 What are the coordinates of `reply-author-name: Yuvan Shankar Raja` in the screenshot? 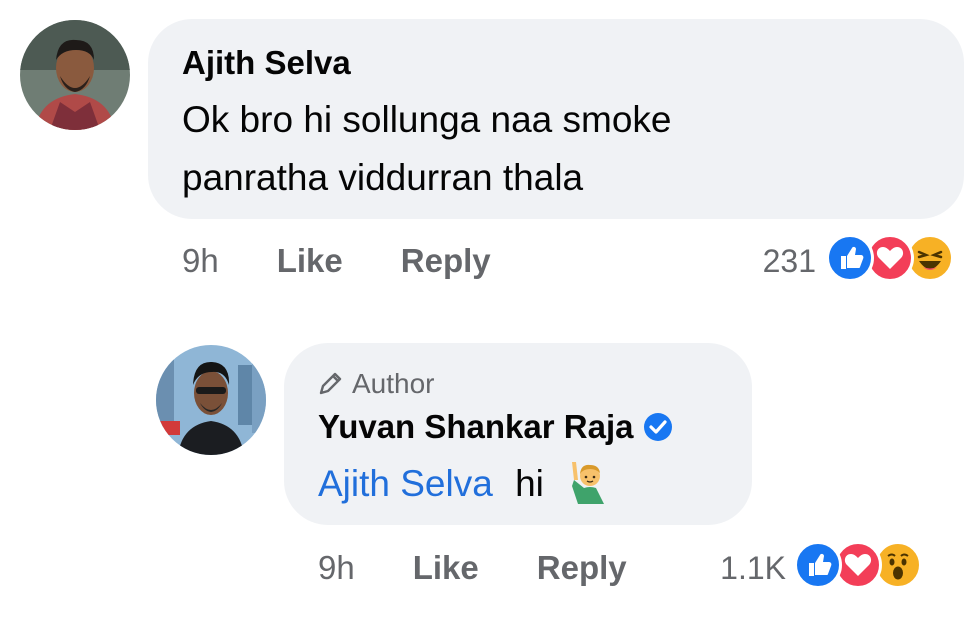 It's located at (495, 427).